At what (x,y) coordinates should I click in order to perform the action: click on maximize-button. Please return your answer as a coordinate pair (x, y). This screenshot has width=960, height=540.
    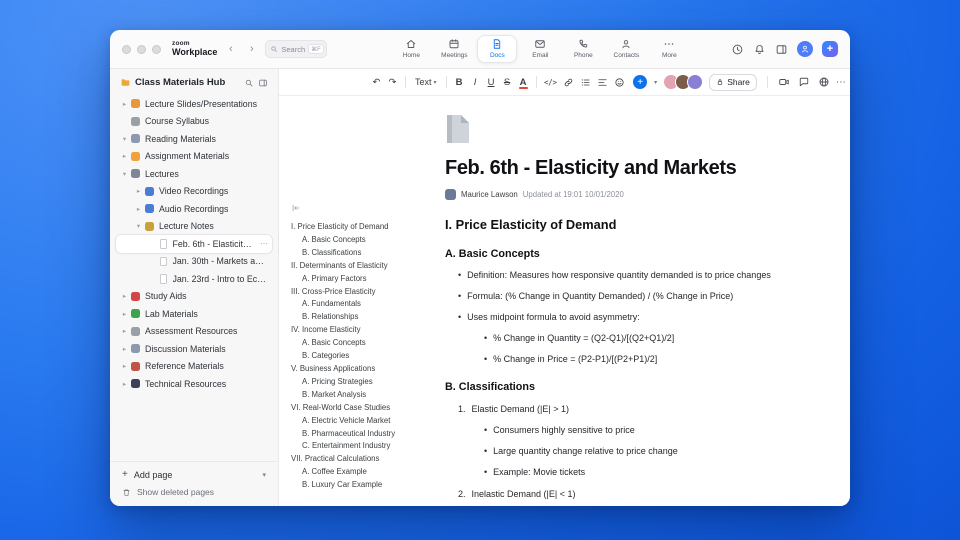
    Looking at the image, I should click on (156, 49).